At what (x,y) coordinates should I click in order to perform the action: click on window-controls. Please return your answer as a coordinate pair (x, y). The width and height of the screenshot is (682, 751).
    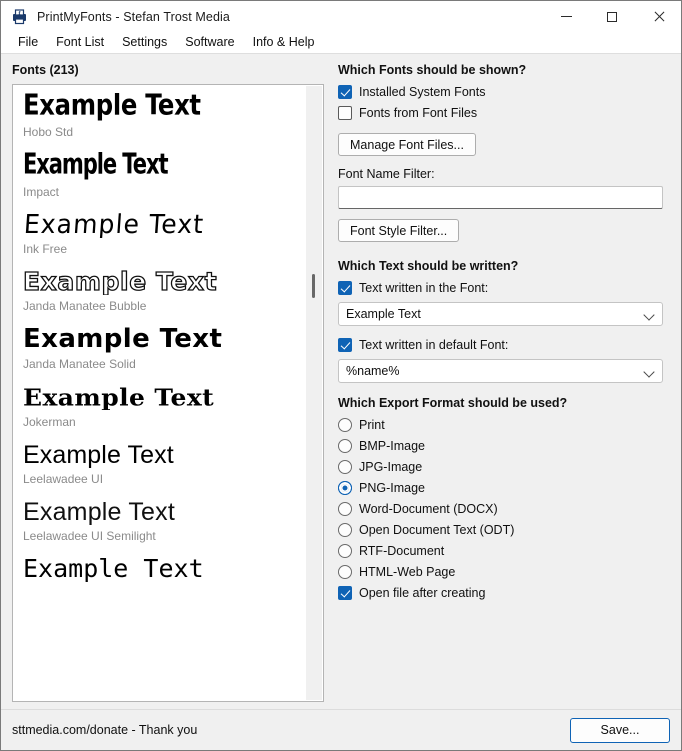
    Looking at the image, I should click on (612, 16).